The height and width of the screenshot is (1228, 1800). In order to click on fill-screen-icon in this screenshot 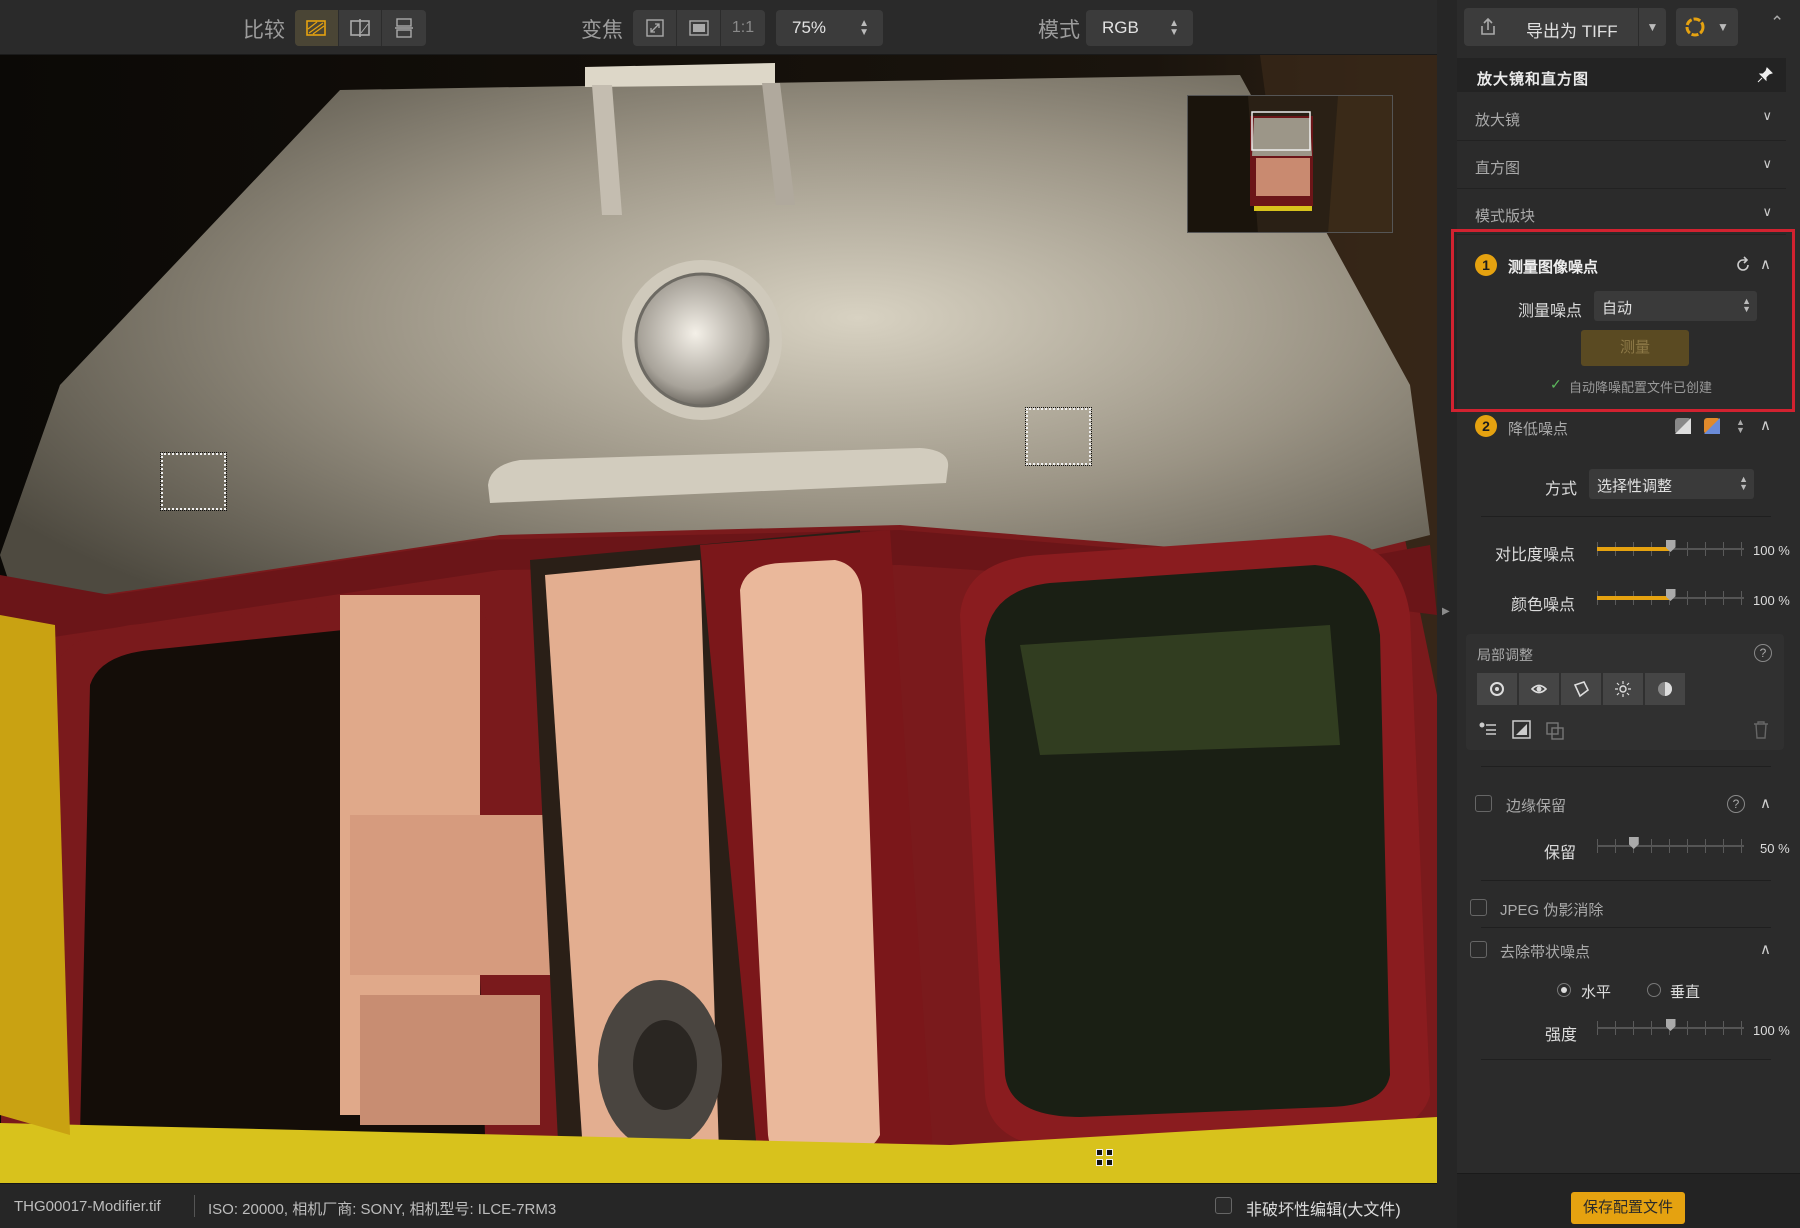, I will do `click(698, 28)`.